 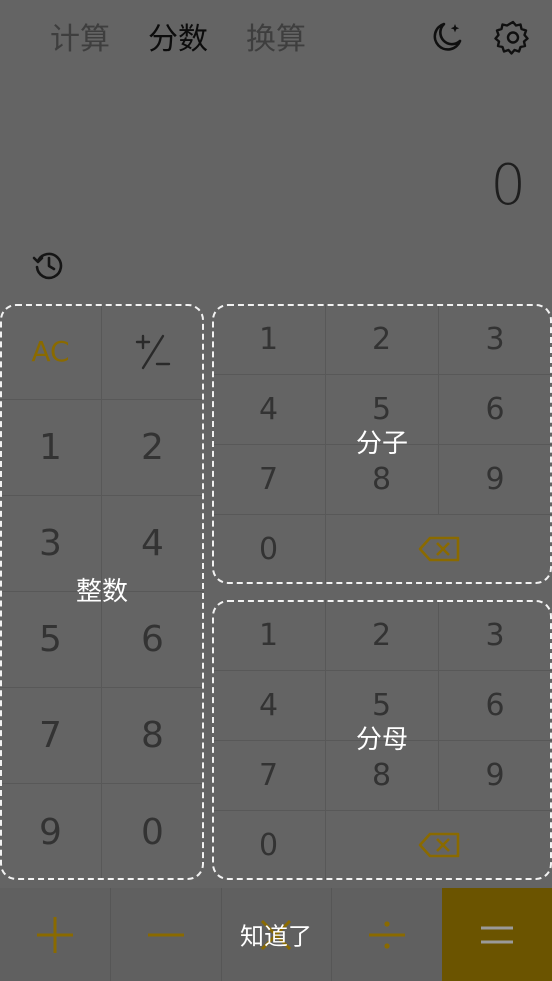 I want to click on numerator-key-6: 6, so click(x=495, y=409).